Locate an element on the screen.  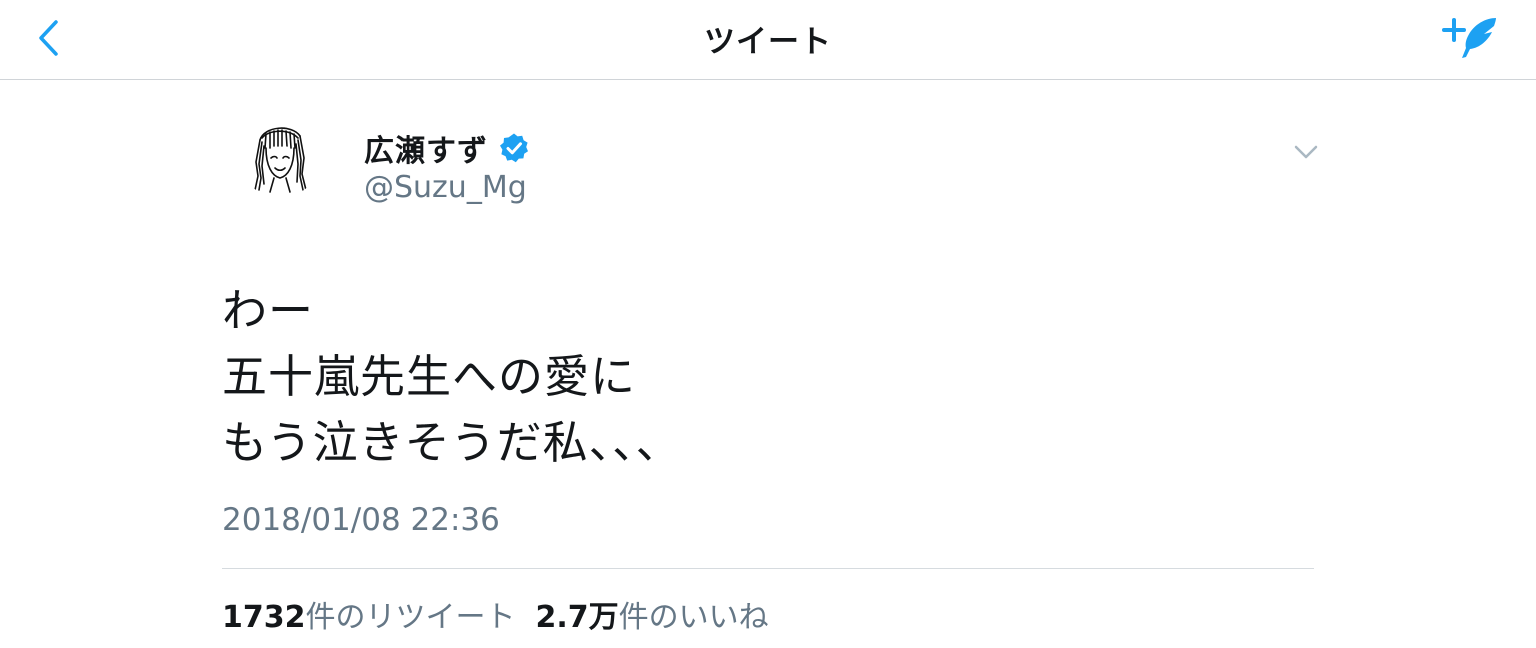
divider is located at coordinates (768, 568).